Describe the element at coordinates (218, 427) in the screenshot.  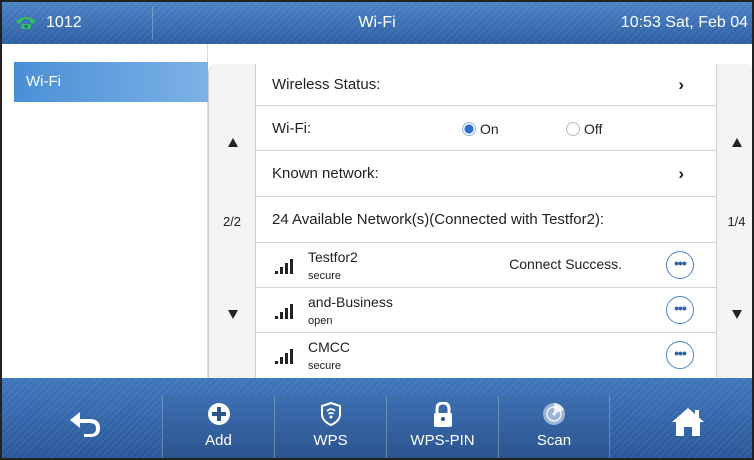
I see `add-button: Add` at that location.